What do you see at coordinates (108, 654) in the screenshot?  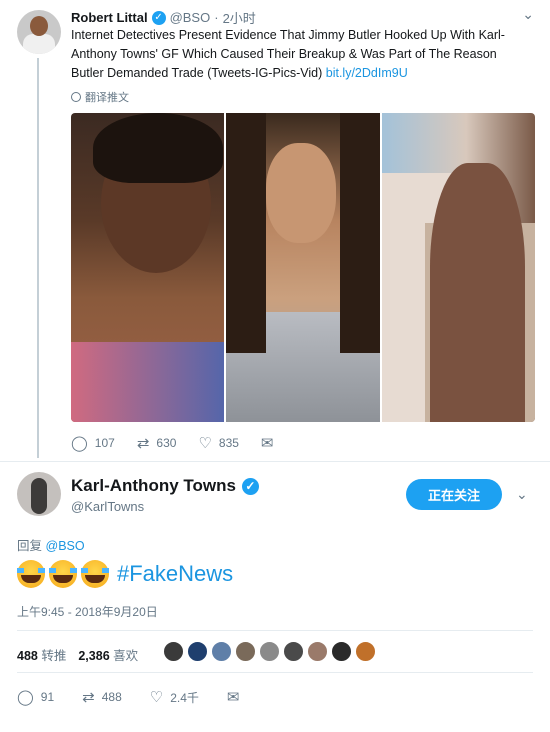 I see `like-stat: 2,386 喜欢` at bounding box center [108, 654].